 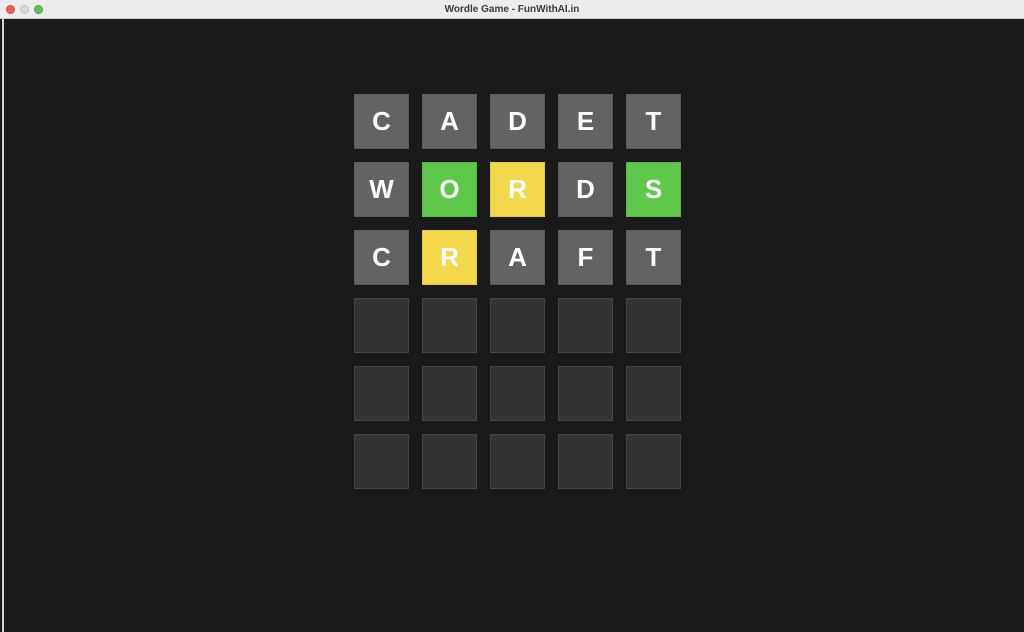 What do you see at coordinates (653, 189) in the screenshot?
I see `letter-tile: S` at bounding box center [653, 189].